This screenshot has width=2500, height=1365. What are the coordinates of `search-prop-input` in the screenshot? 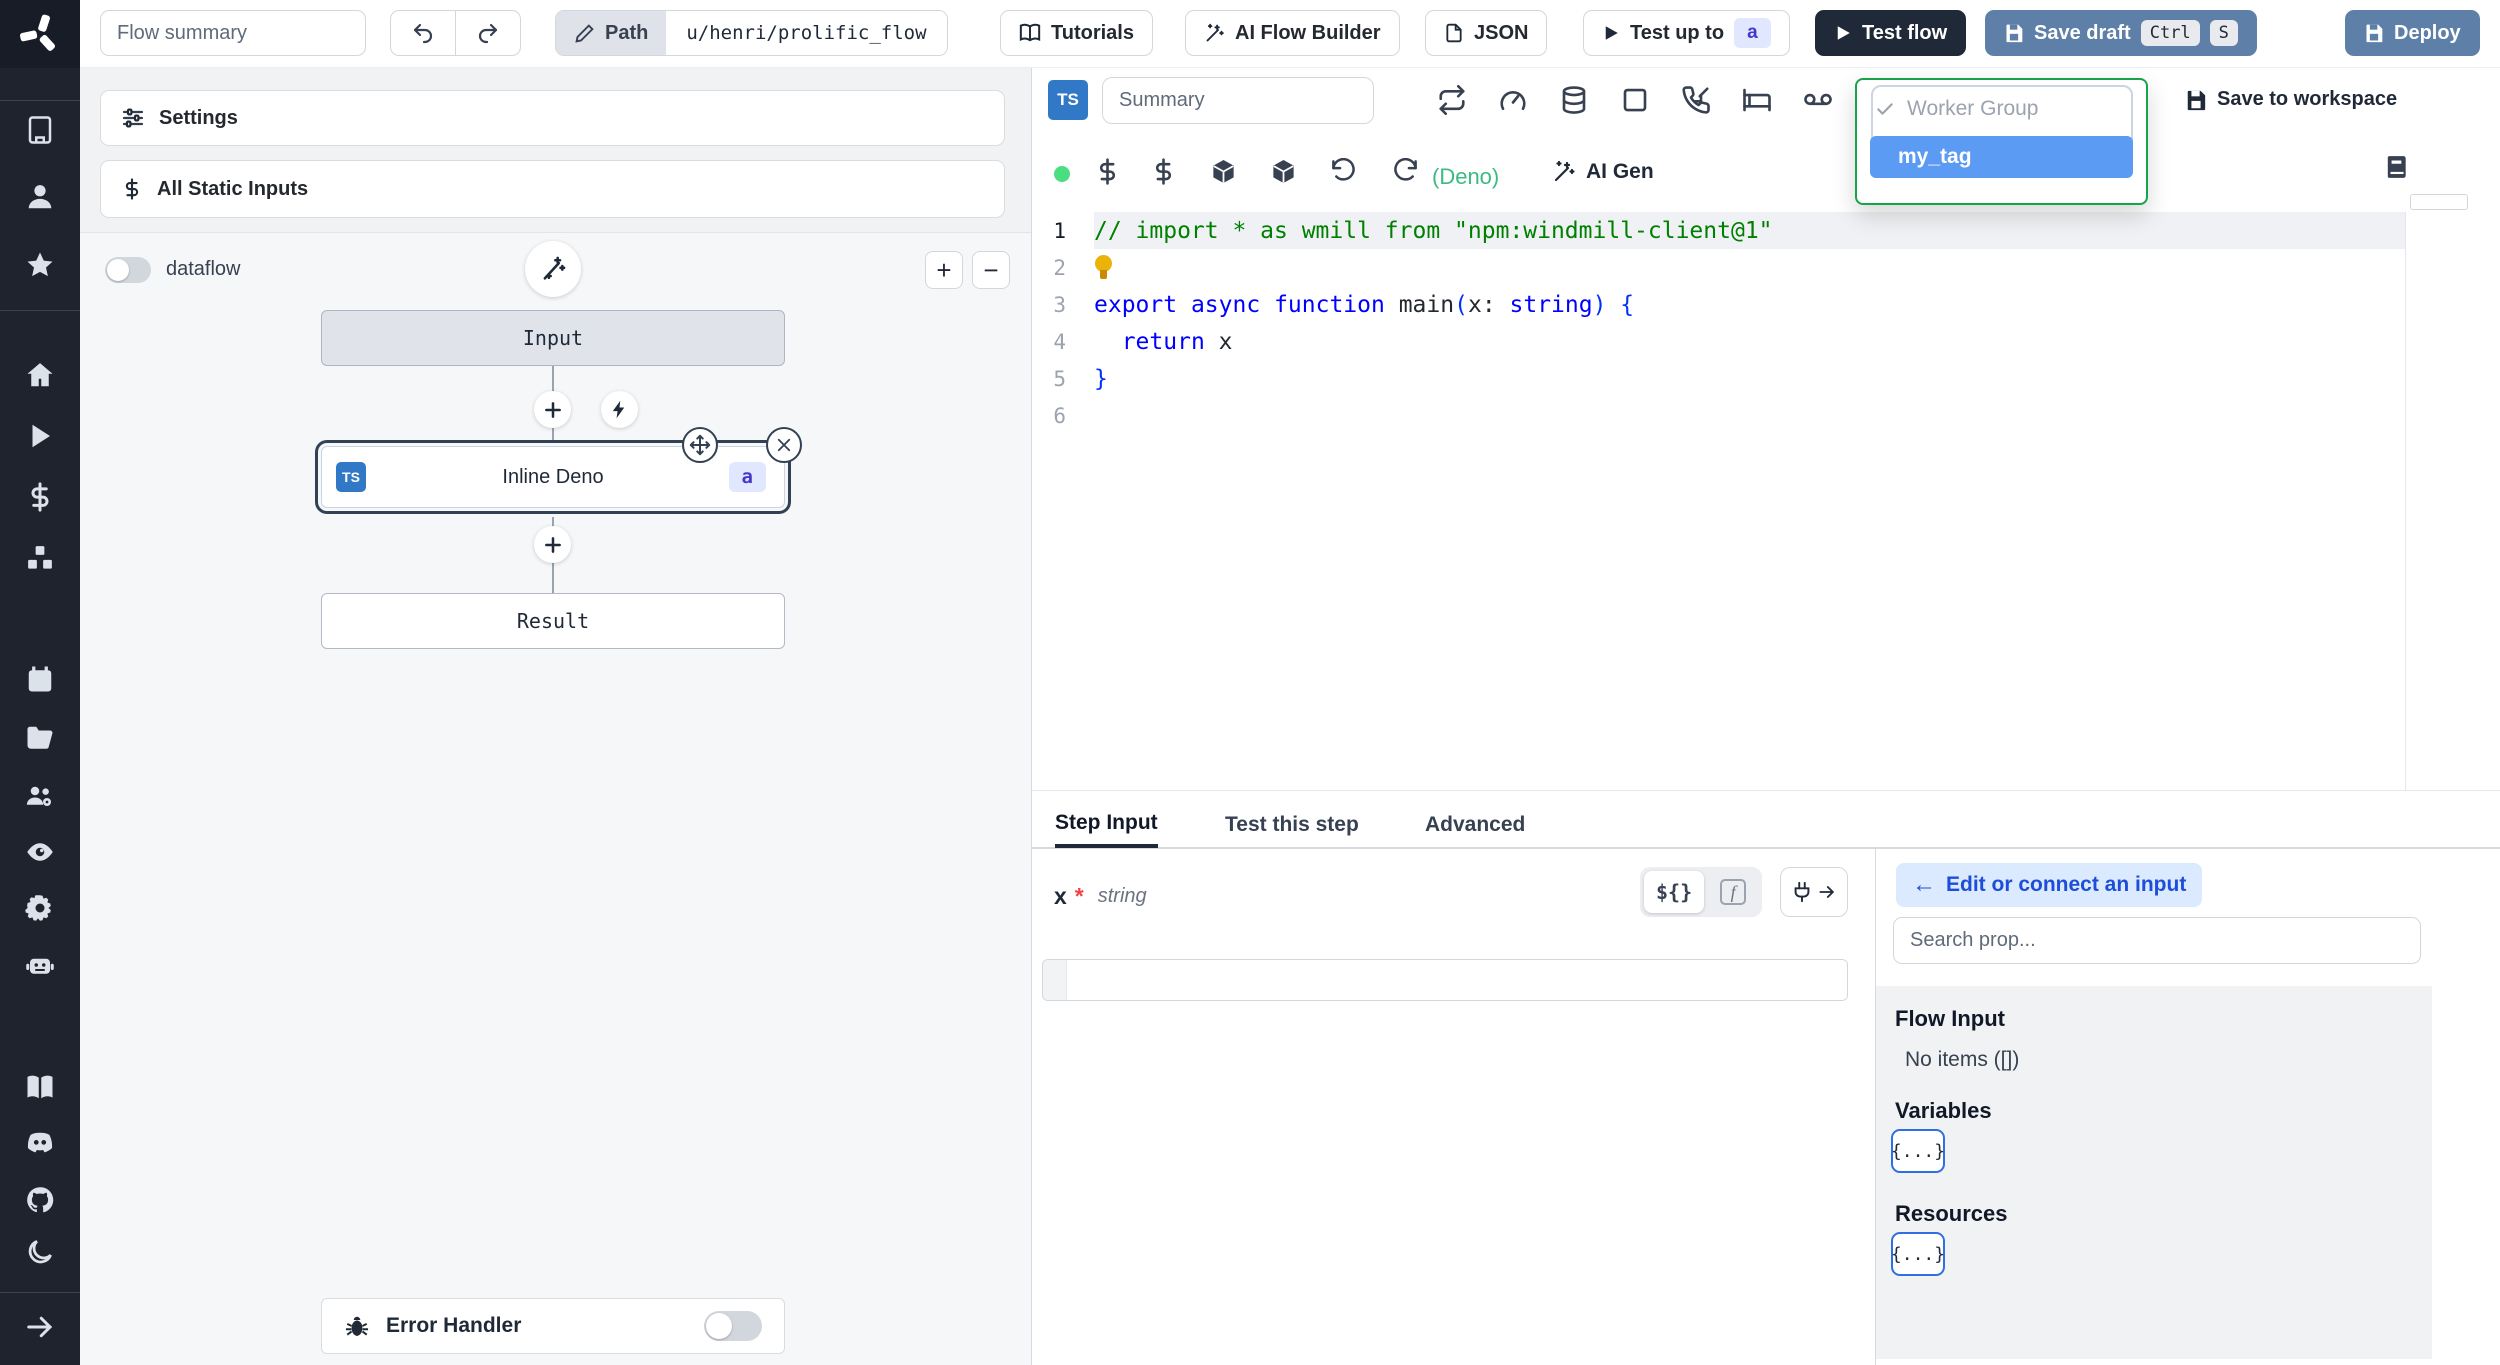 It's located at (2157, 940).